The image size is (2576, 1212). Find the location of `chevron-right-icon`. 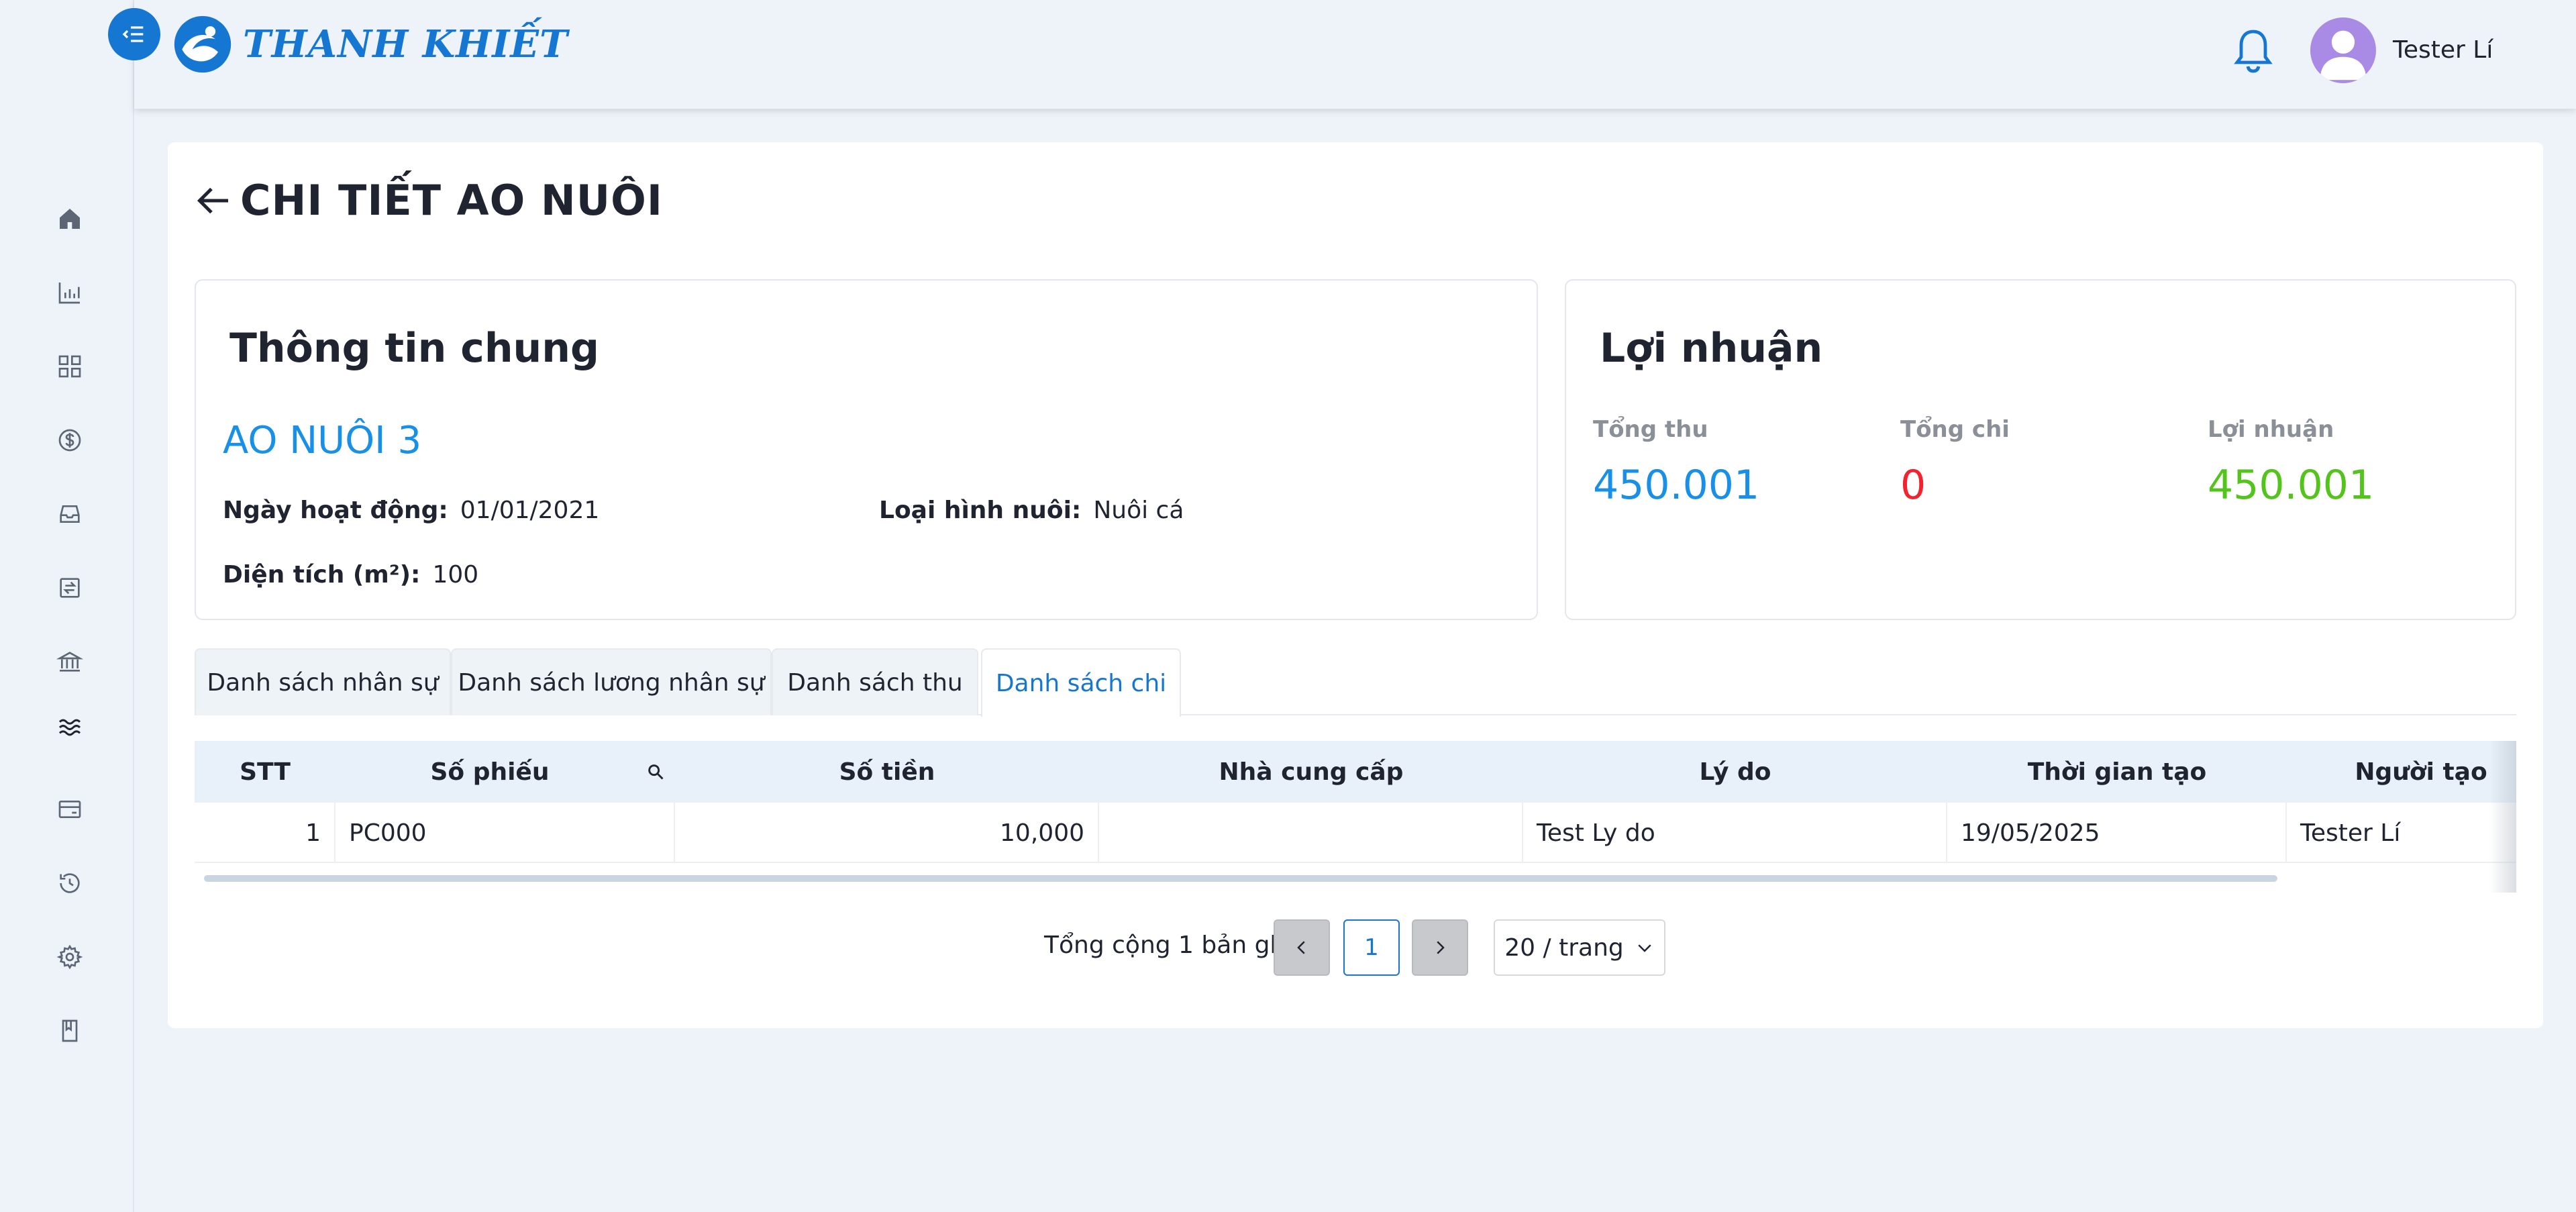

chevron-right-icon is located at coordinates (1441, 947).